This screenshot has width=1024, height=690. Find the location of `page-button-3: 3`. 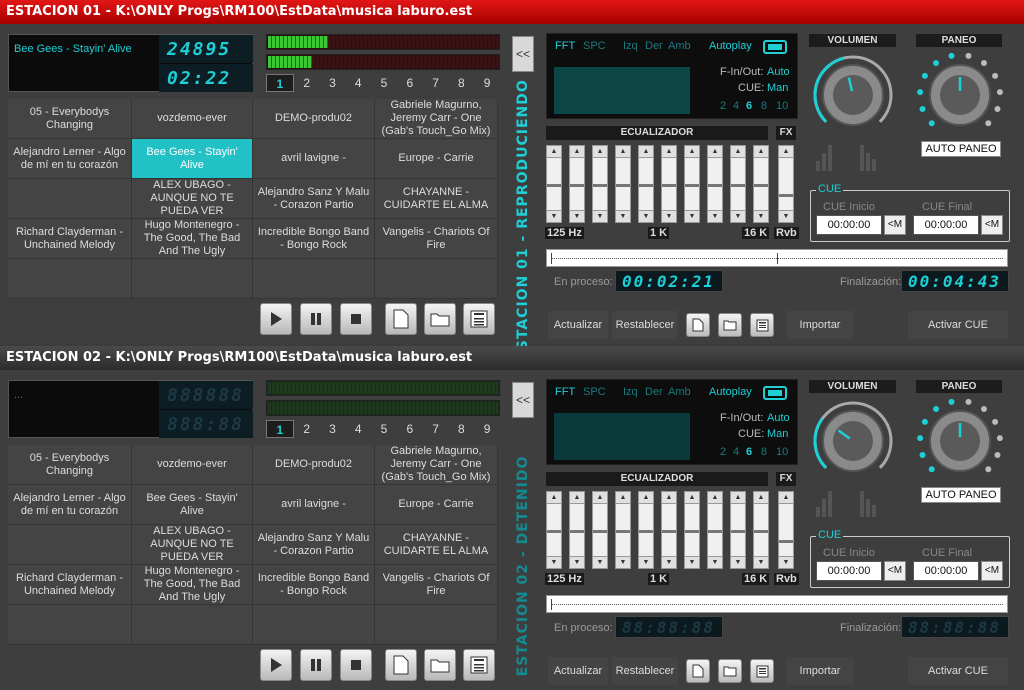

page-button-3: 3 is located at coordinates (333, 429).